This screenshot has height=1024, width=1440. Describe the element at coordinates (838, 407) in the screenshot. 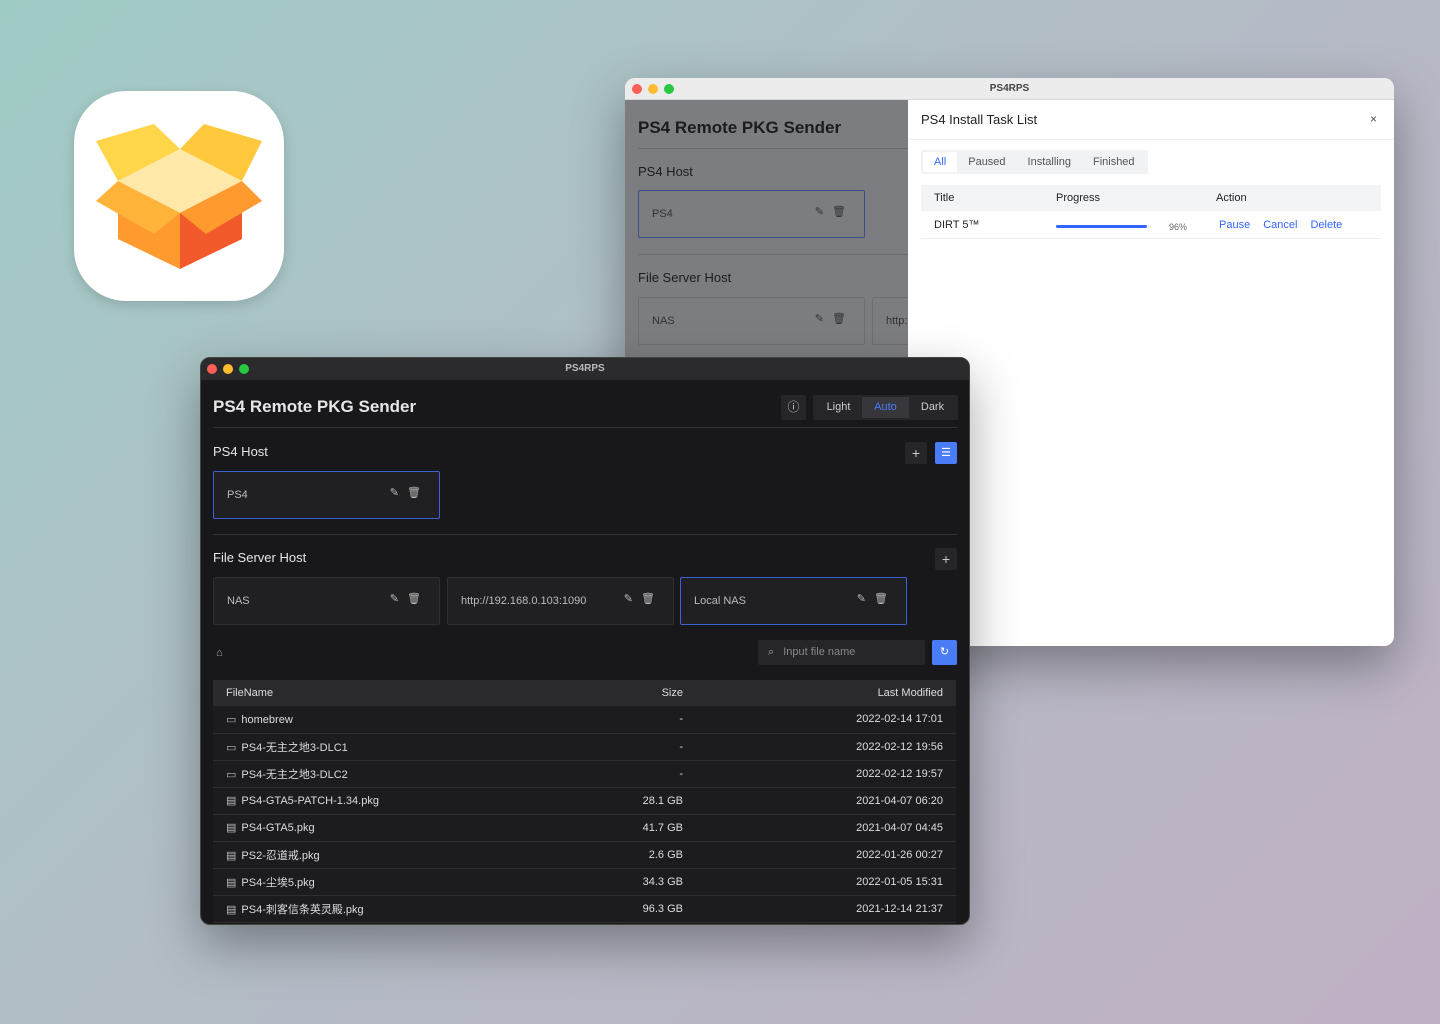

I see `theme-light: Light` at that location.